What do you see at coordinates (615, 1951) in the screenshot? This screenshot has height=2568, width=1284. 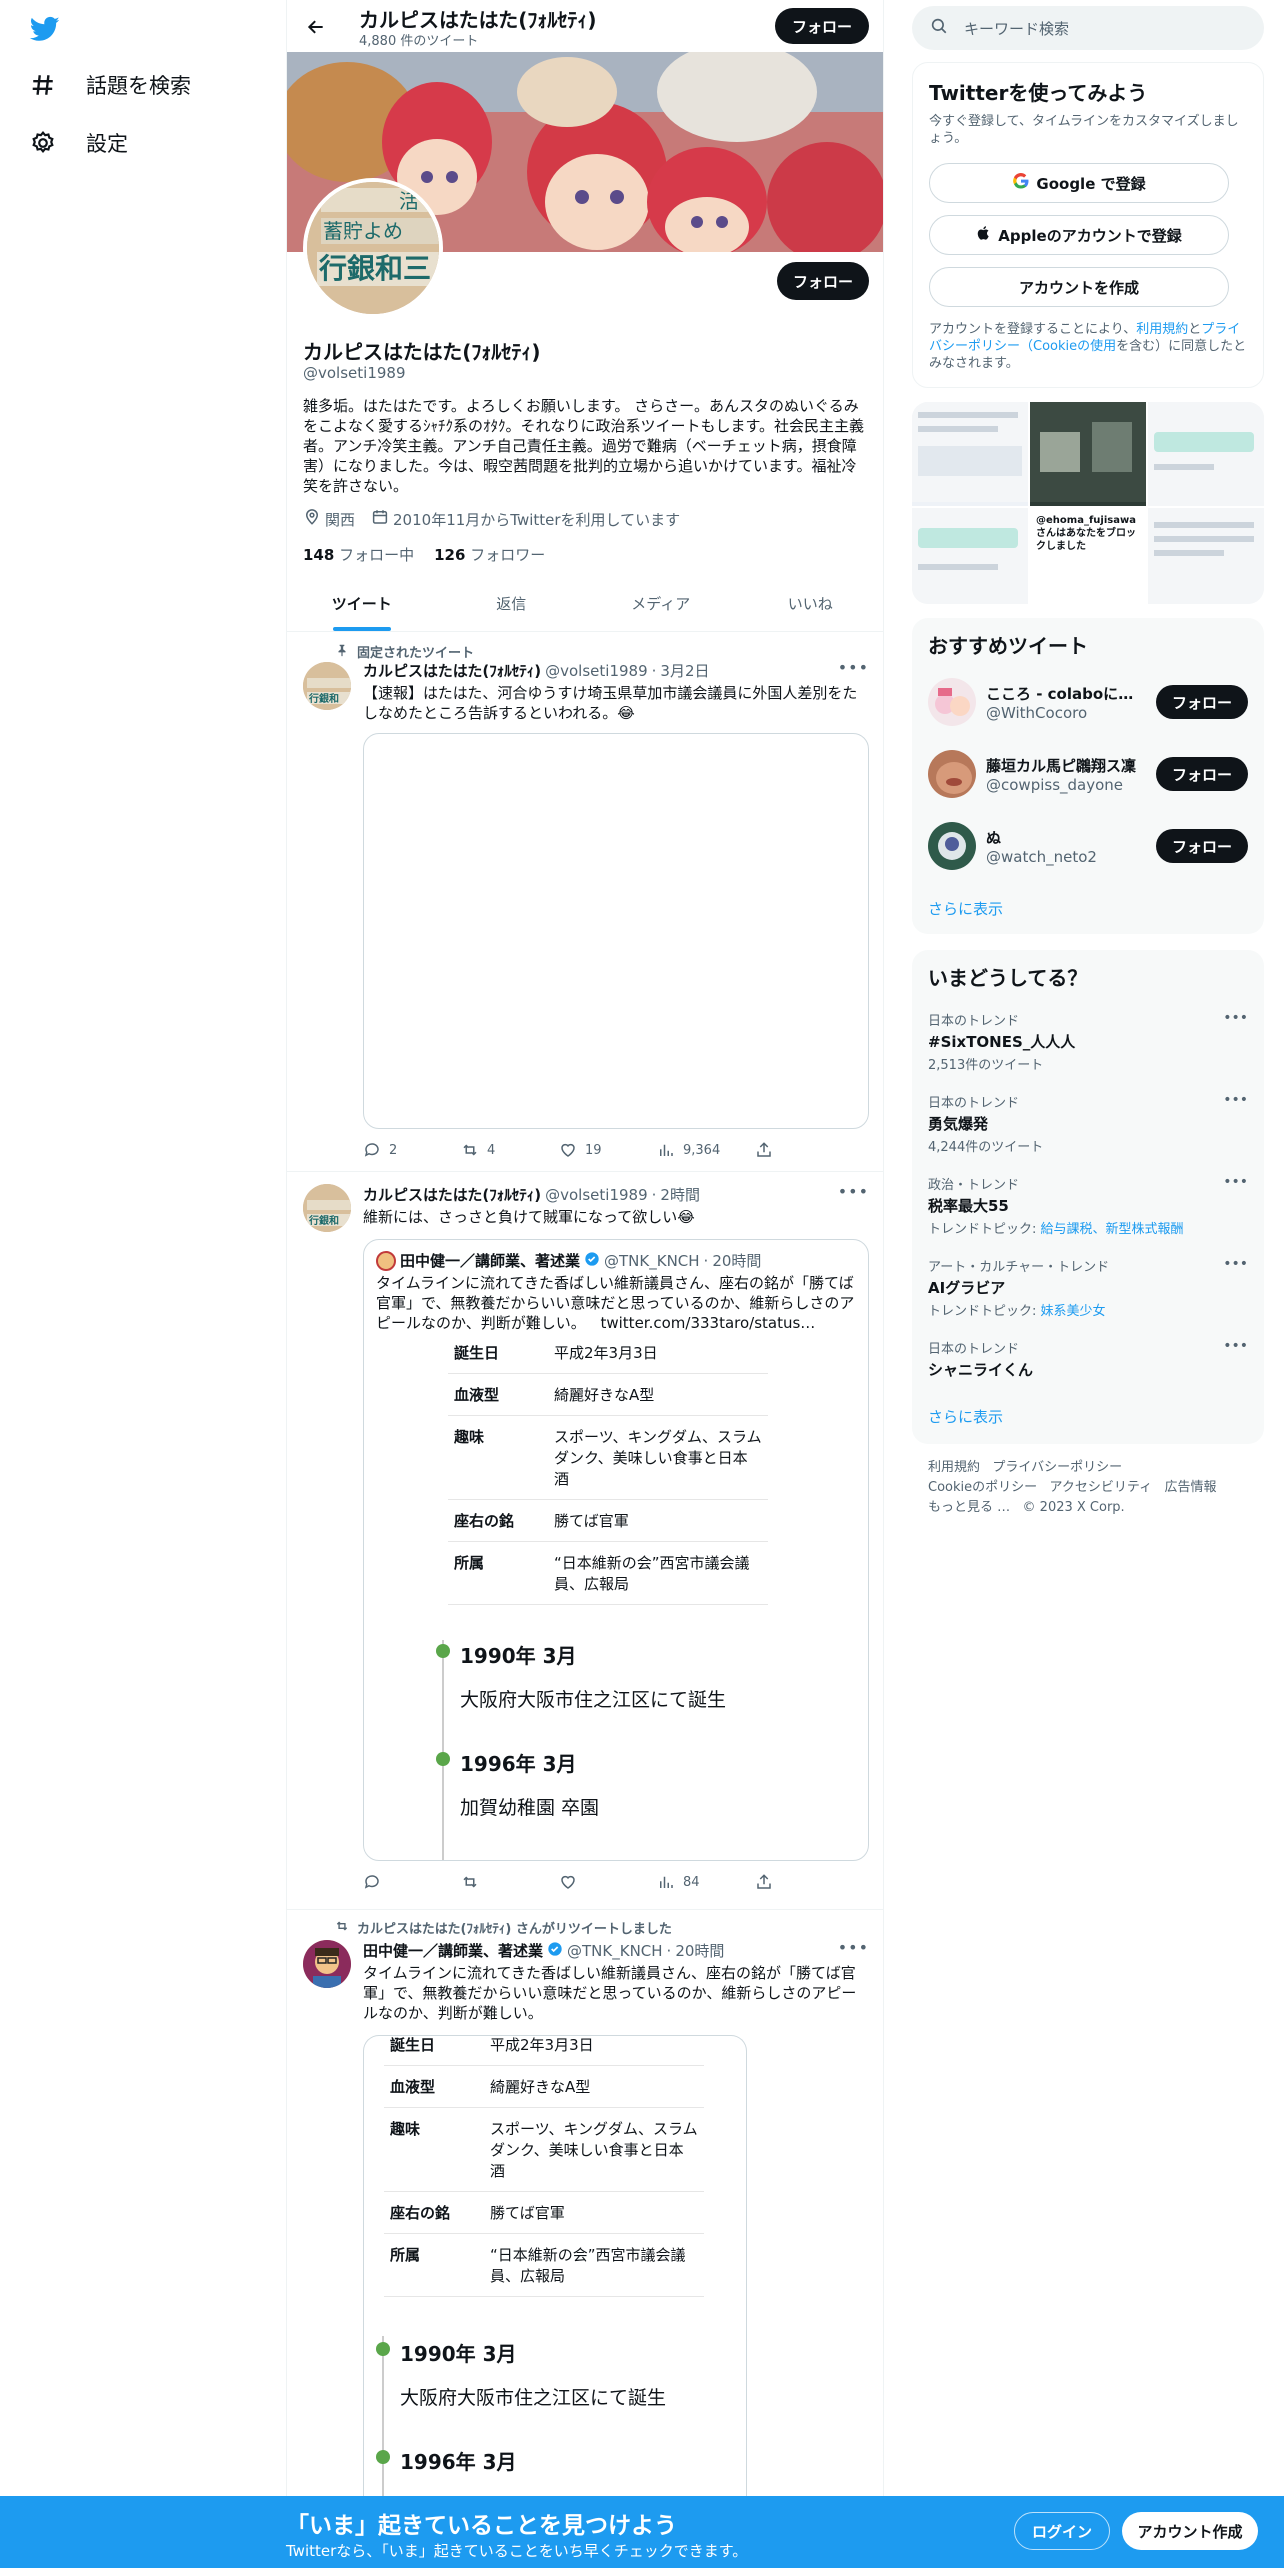 I see `tweet-author-handle: @TNK_KNCH` at bounding box center [615, 1951].